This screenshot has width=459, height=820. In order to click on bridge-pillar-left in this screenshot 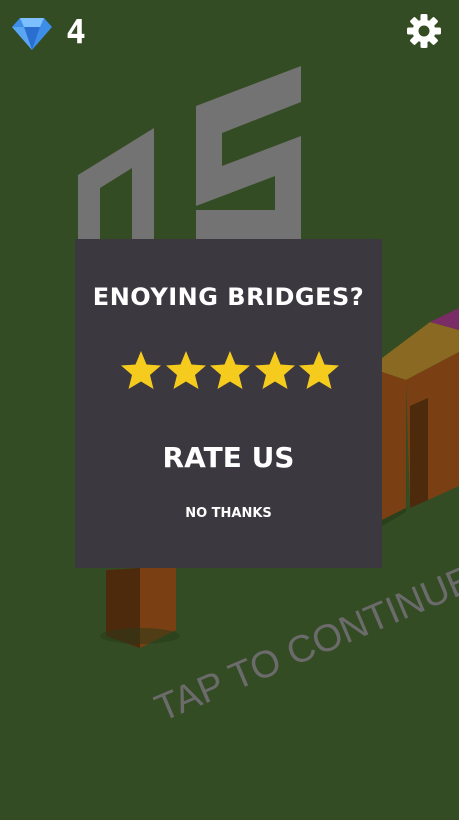, I will do `click(140, 604)`.